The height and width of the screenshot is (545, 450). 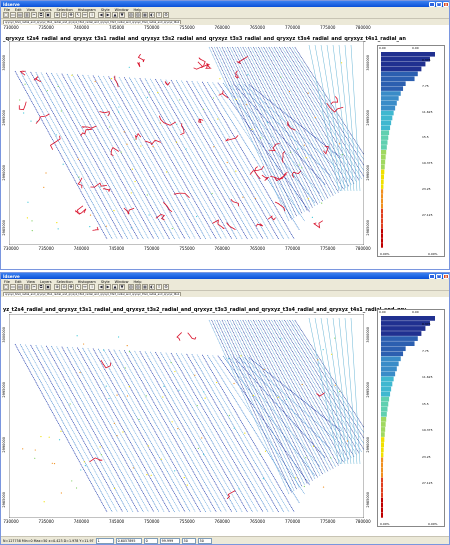 What do you see at coordinates (426, 188) in the screenshot?
I see `legend-tick-label: 23.25` at bounding box center [426, 188].